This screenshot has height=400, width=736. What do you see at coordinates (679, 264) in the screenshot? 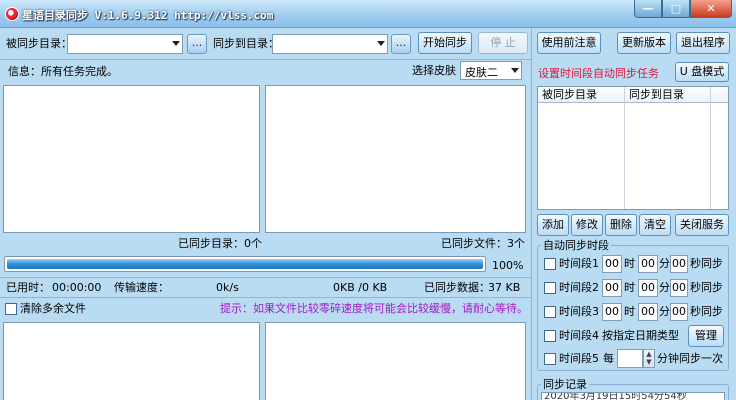
I see `period1-second: 00` at bounding box center [679, 264].